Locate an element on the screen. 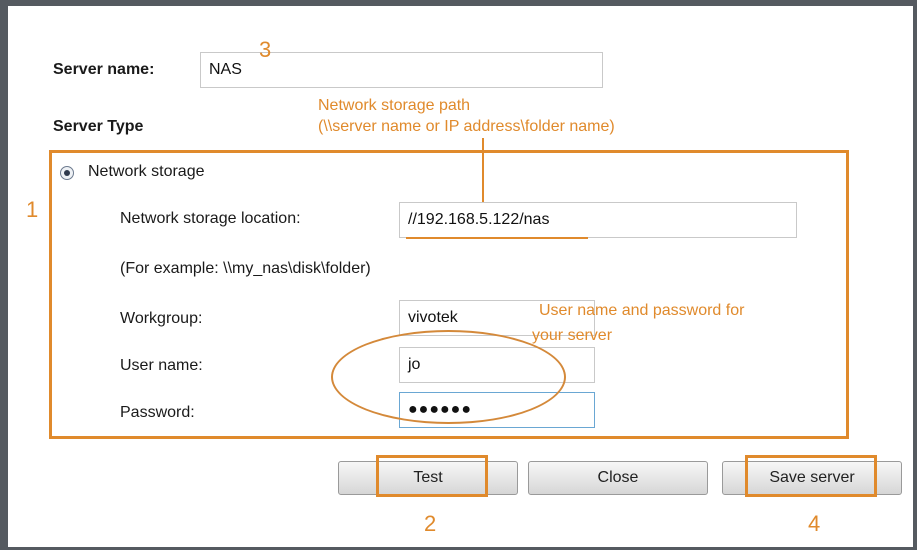  annotation-box-save-server is located at coordinates (811, 476).